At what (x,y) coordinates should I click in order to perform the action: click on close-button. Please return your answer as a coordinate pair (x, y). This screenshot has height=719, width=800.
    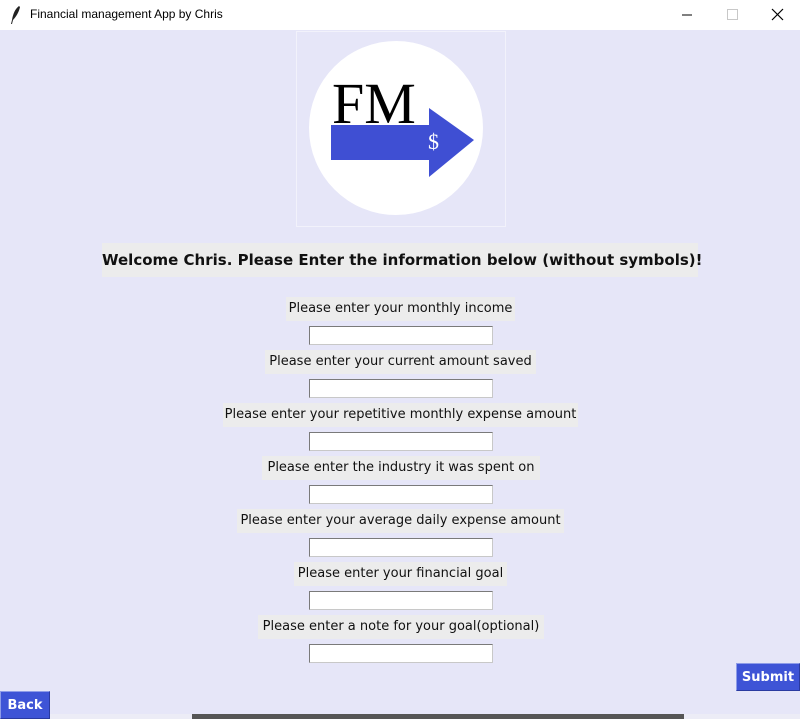
    Looking at the image, I should click on (777, 15).